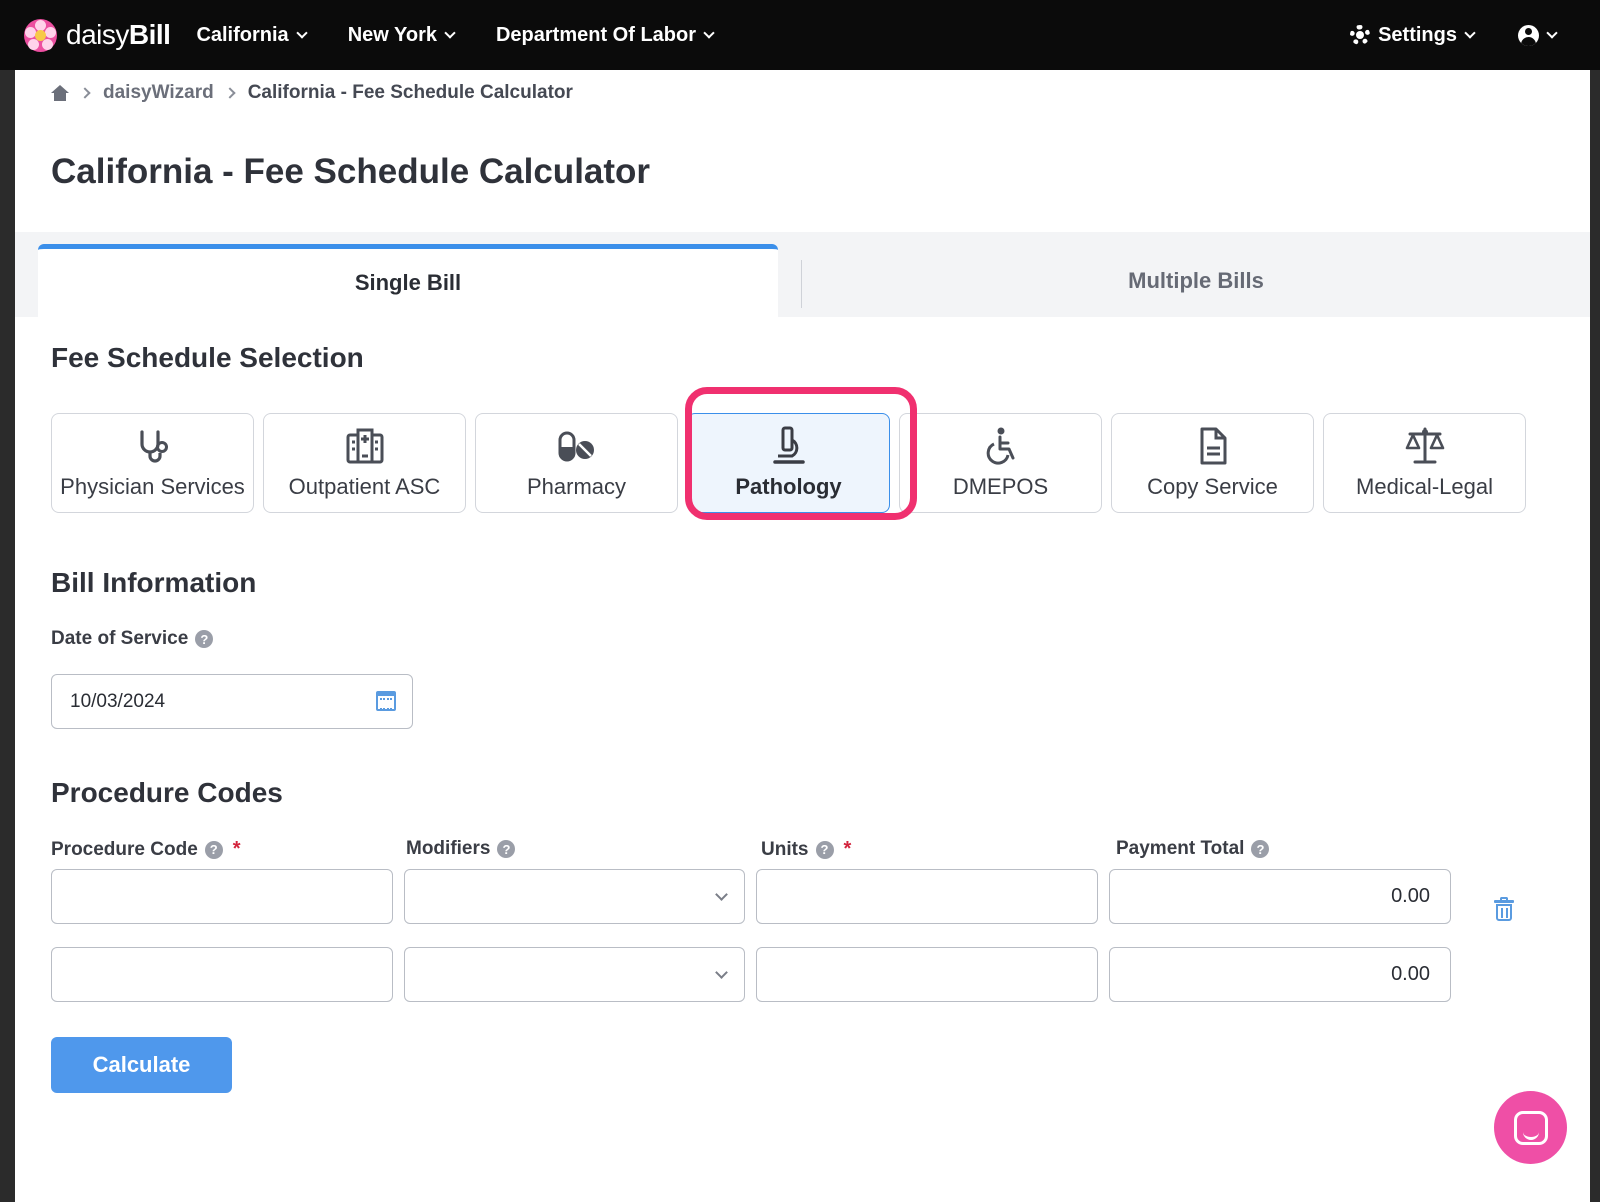 The height and width of the screenshot is (1202, 1600). I want to click on trash-icon, so click(1504, 909).